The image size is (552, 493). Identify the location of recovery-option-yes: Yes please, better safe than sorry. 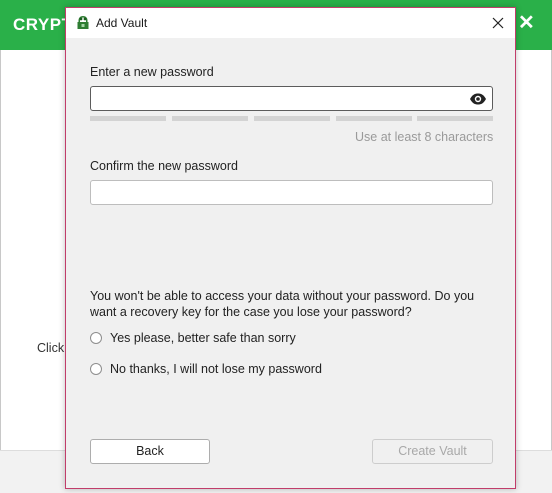
(205, 339).